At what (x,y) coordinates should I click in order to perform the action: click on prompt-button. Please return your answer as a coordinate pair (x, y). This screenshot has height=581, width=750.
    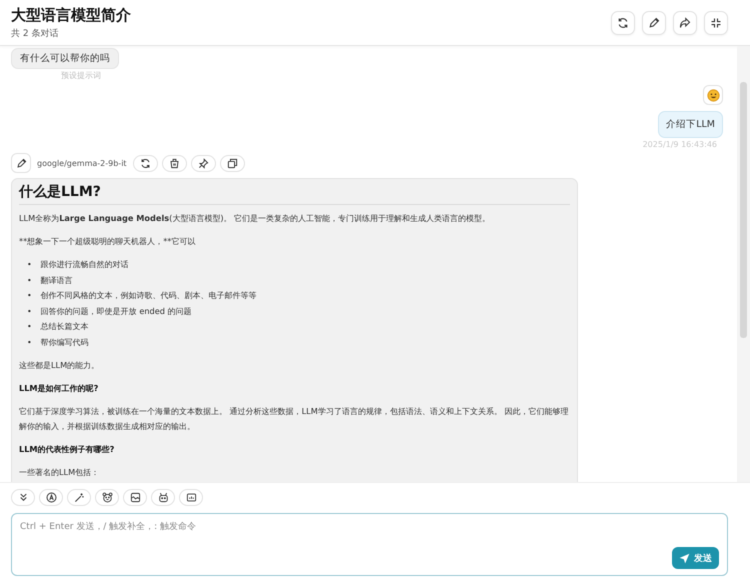
    Looking at the image, I should click on (79, 497).